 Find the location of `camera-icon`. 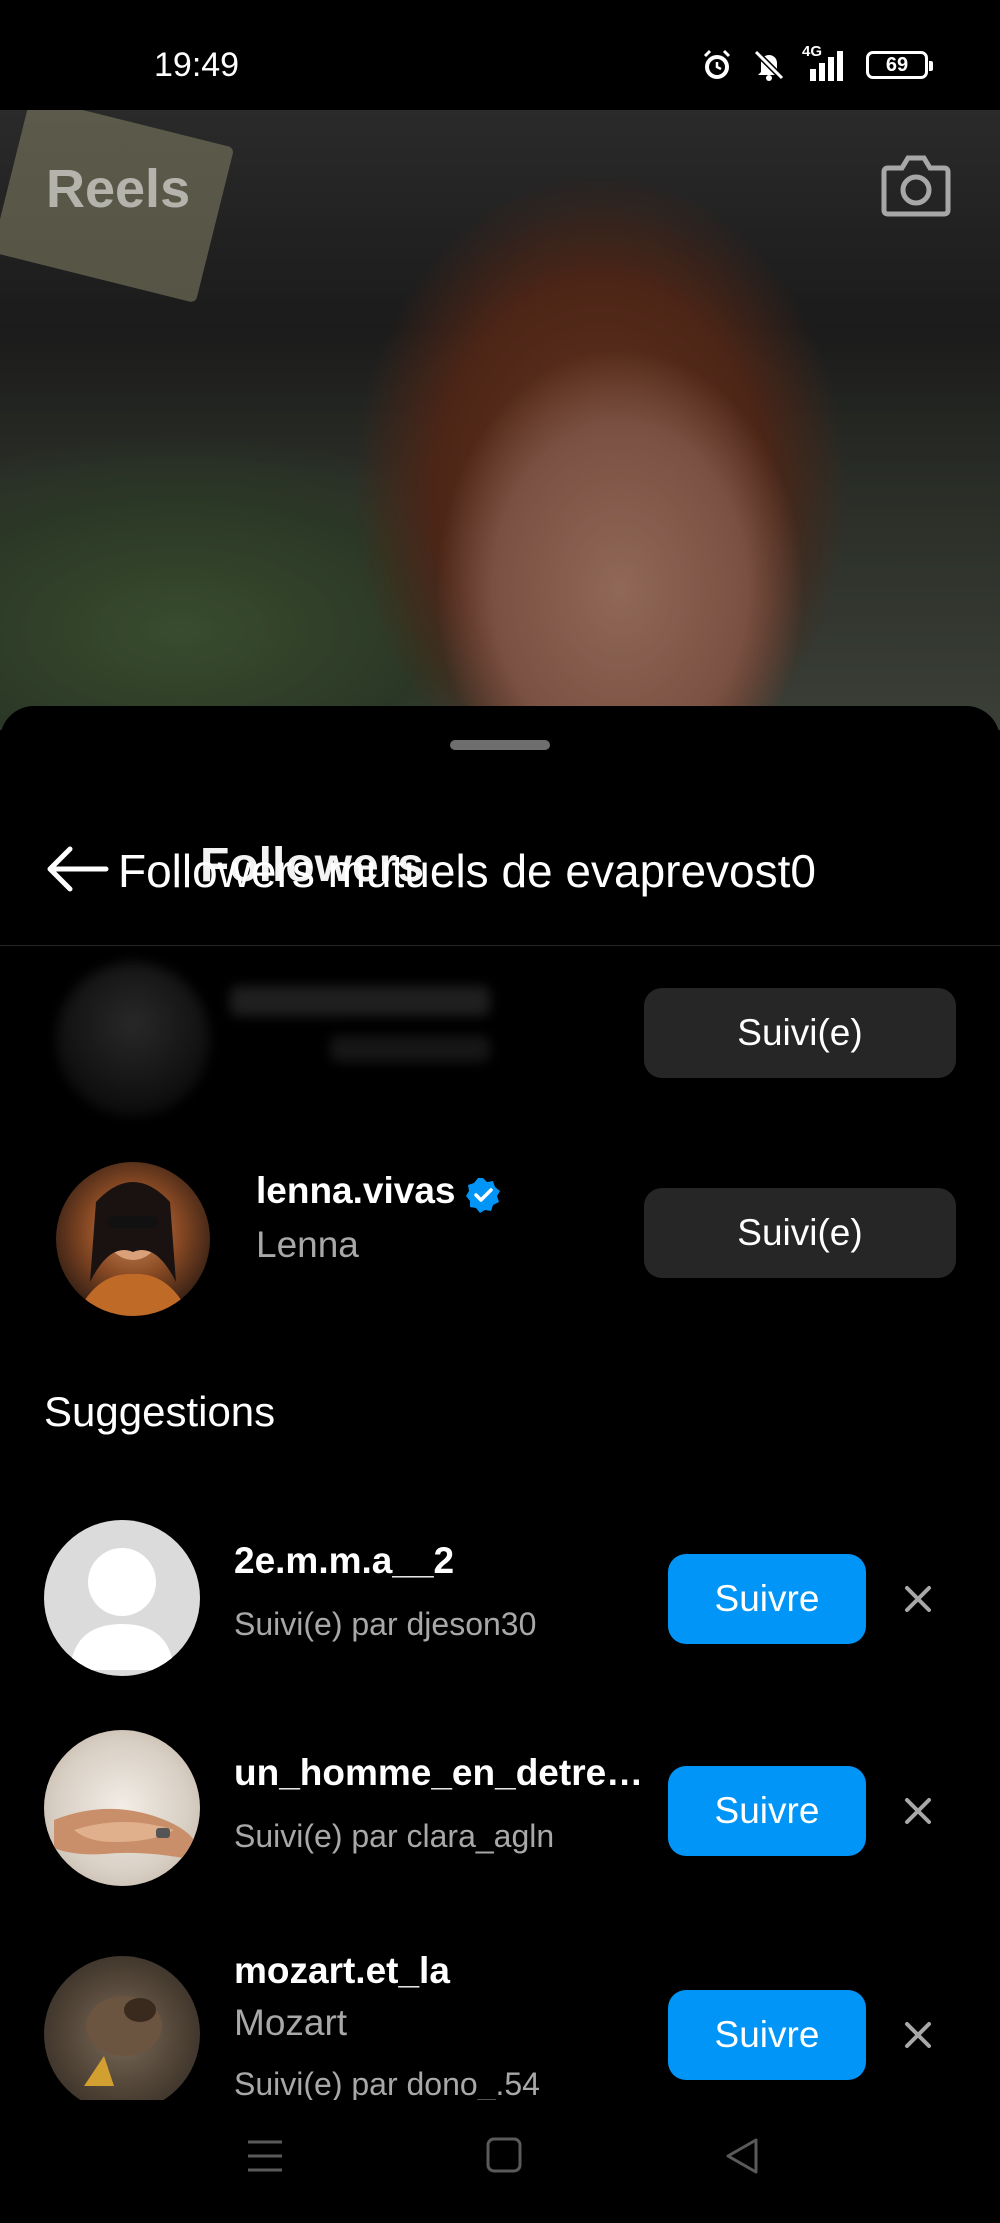

camera-icon is located at coordinates (916, 185).